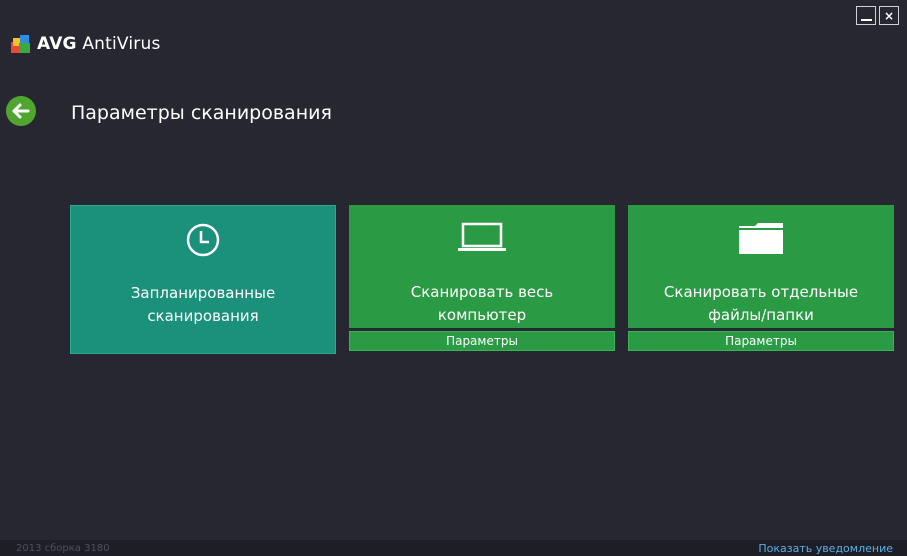 Image resolution: width=907 pixels, height=556 pixels. Describe the element at coordinates (825, 548) in the screenshot. I see `show-notification-link: Показать уведомление` at that location.